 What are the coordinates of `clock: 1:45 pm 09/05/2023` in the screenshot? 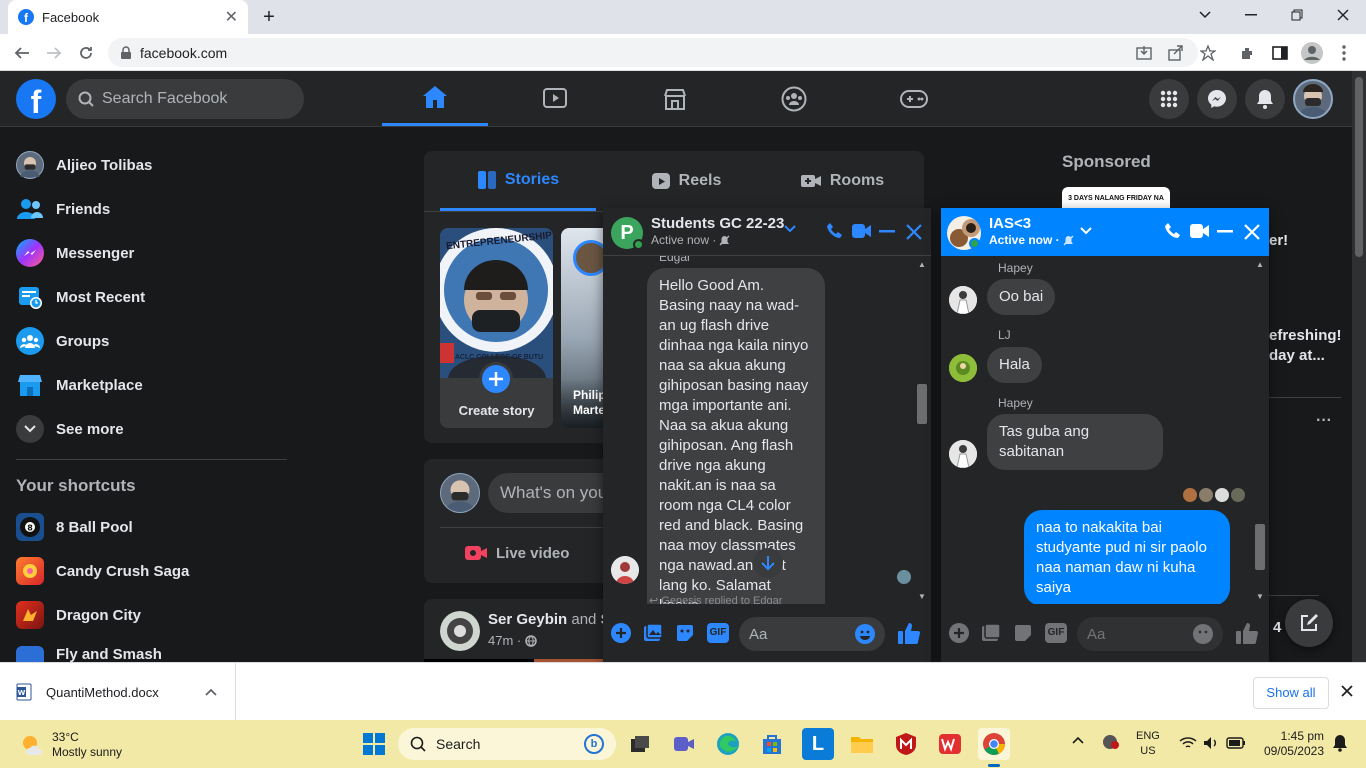 It's located at (1291, 744).